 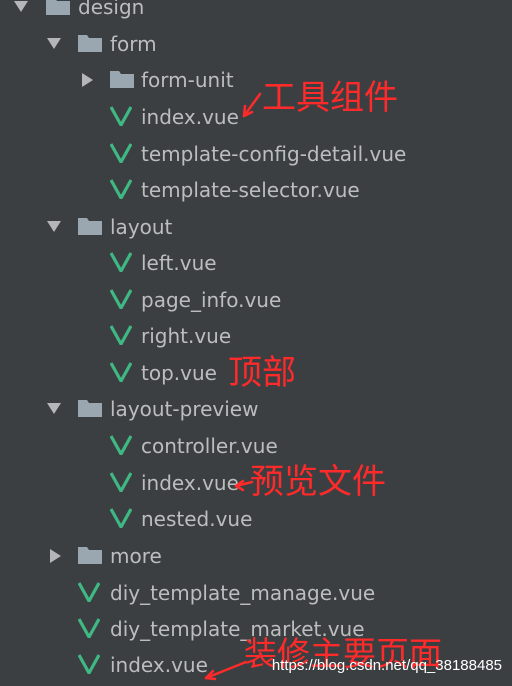 I want to click on tree-node-label: template-config-detail.vue, so click(x=274, y=154).